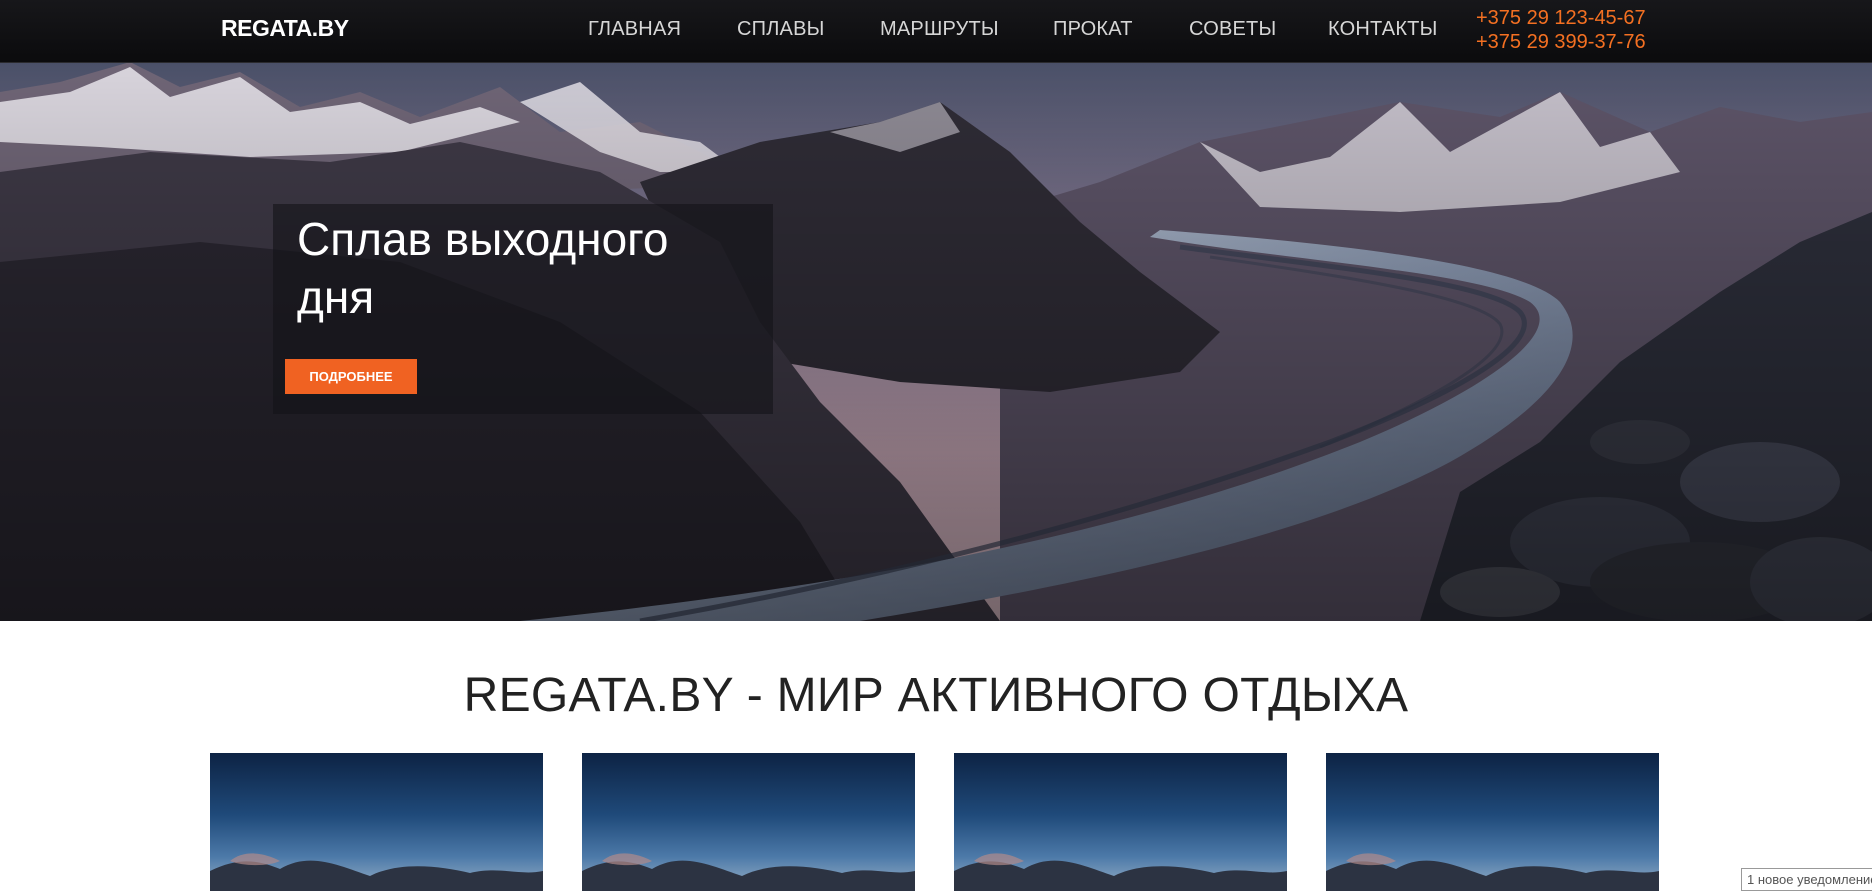 This screenshot has width=1872, height=891. Describe the element at coordinates (1232, 29) in the screenshot. I see `nav-item-tips: СОВЕТЫ` at that location.